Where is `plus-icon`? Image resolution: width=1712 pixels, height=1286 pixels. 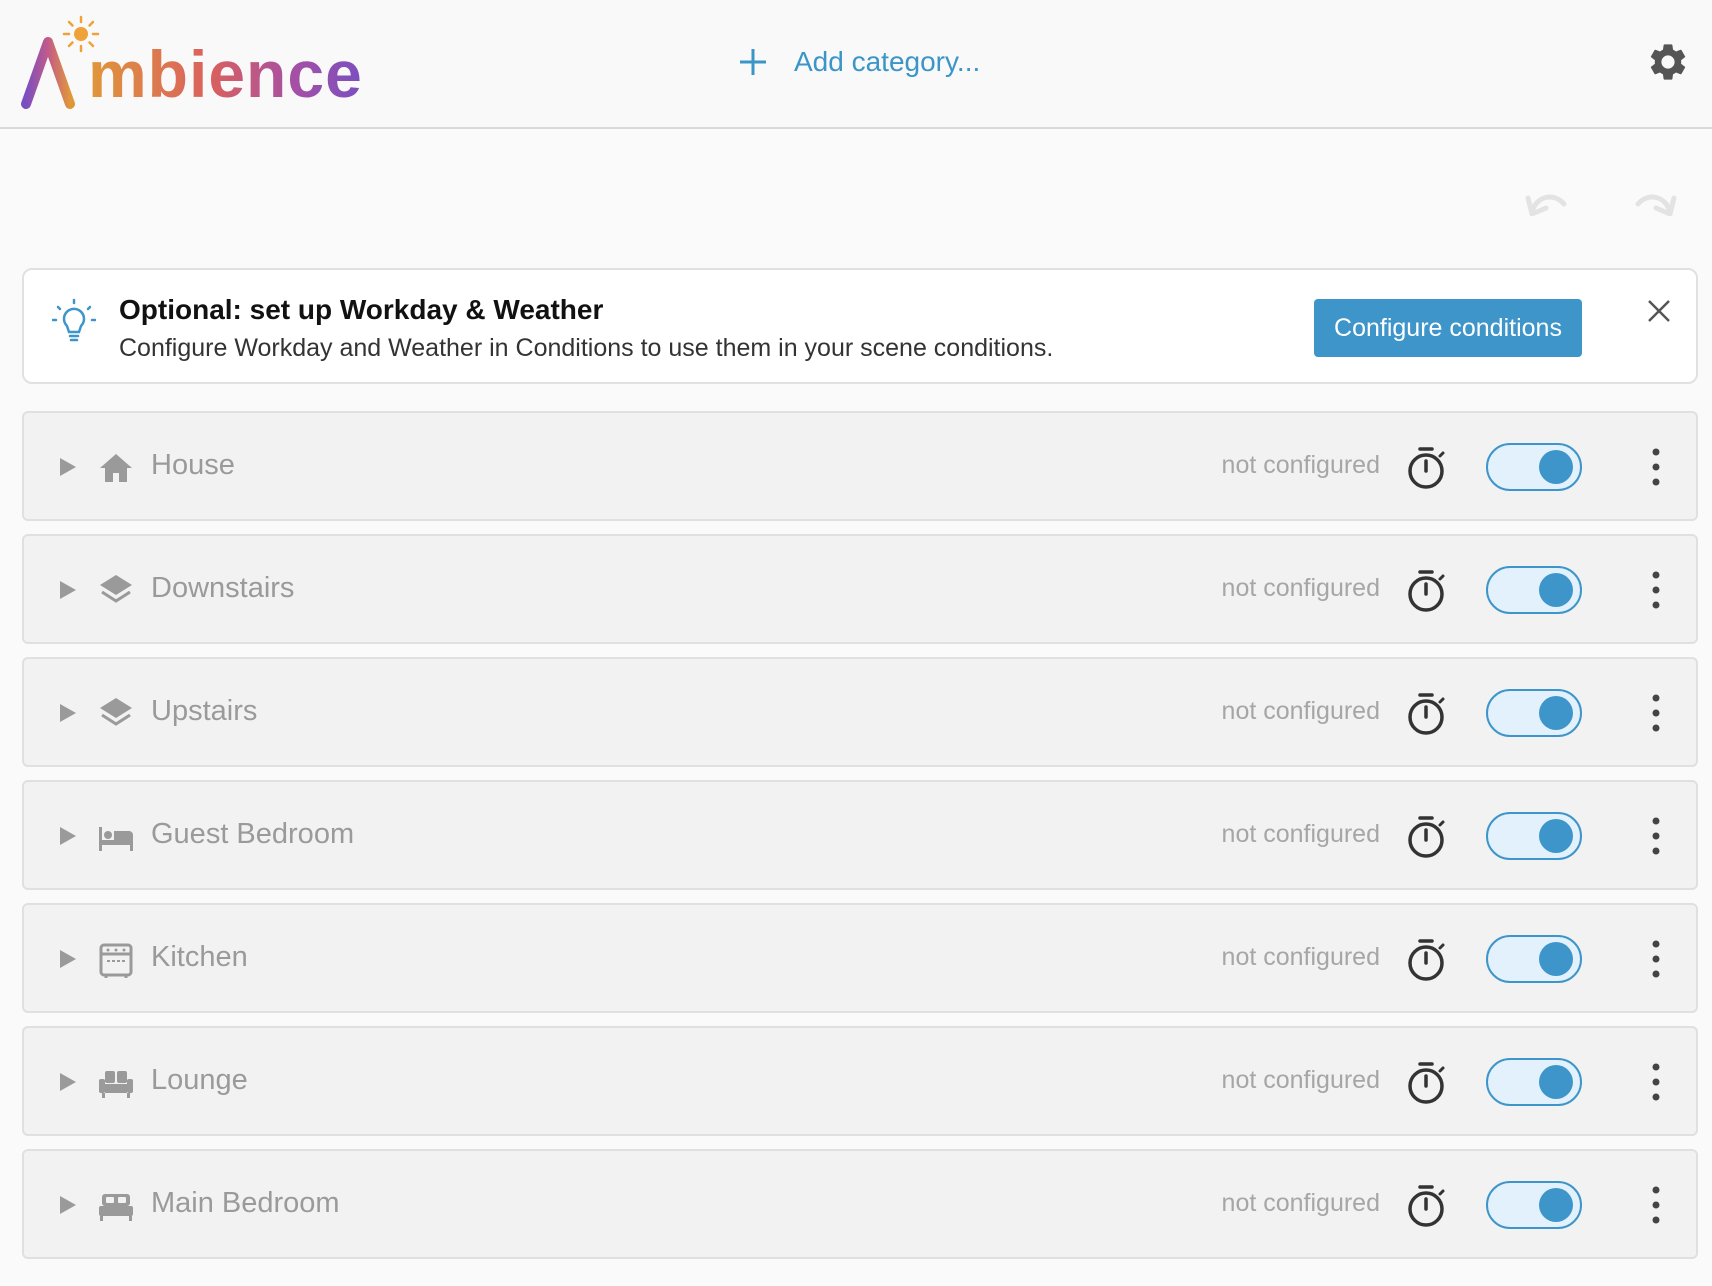 plus-icon is located at coordinates (753, 62).